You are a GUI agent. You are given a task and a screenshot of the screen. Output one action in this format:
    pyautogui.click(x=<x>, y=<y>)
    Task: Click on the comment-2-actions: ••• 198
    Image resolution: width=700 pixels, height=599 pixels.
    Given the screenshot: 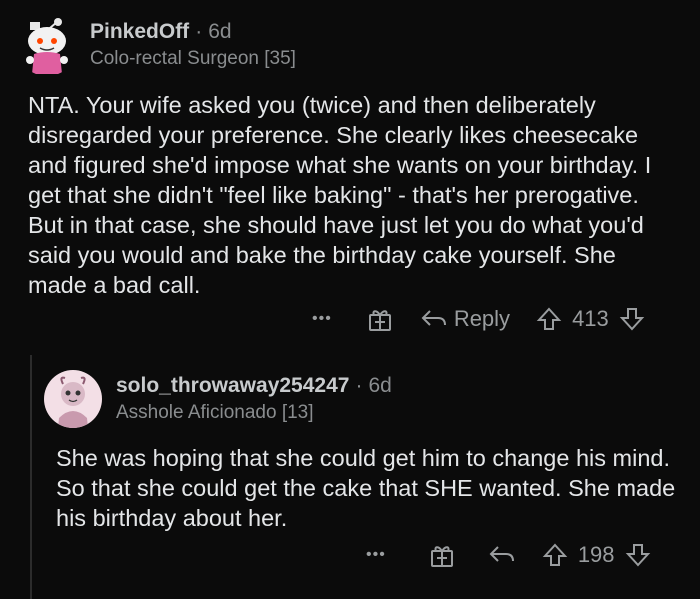 What is the action you would take?
    pyautogui.click(x=508, y=555)
    